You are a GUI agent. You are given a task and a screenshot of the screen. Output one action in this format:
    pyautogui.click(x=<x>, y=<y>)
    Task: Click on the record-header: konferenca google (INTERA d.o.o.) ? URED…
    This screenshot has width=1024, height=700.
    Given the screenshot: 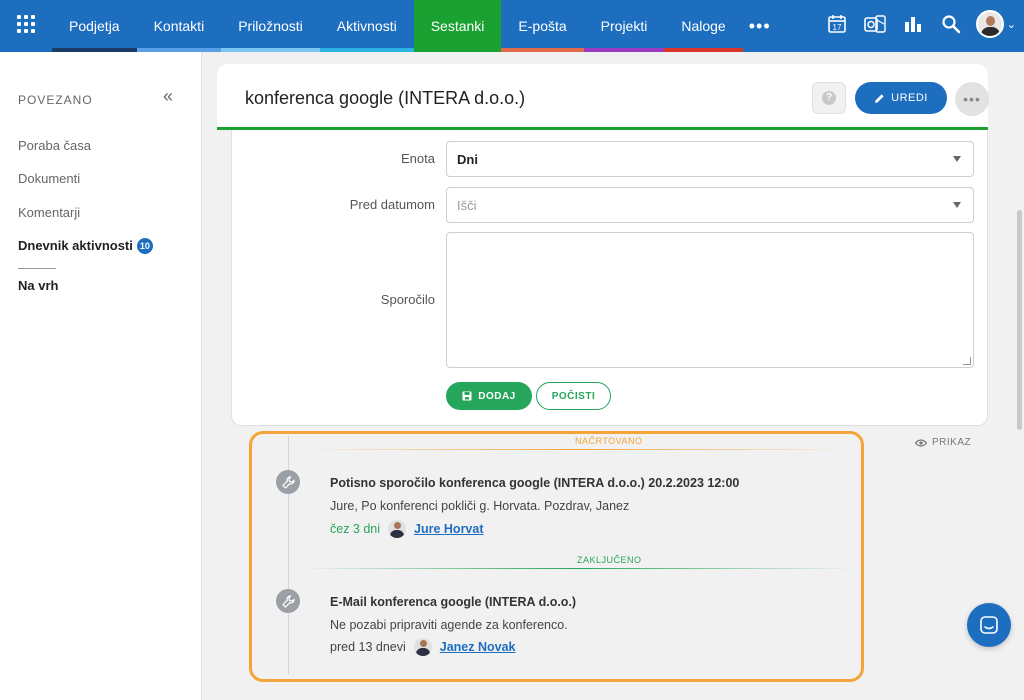 What is the action you would take?
    pyautogui.click(x=603, y=97)
    